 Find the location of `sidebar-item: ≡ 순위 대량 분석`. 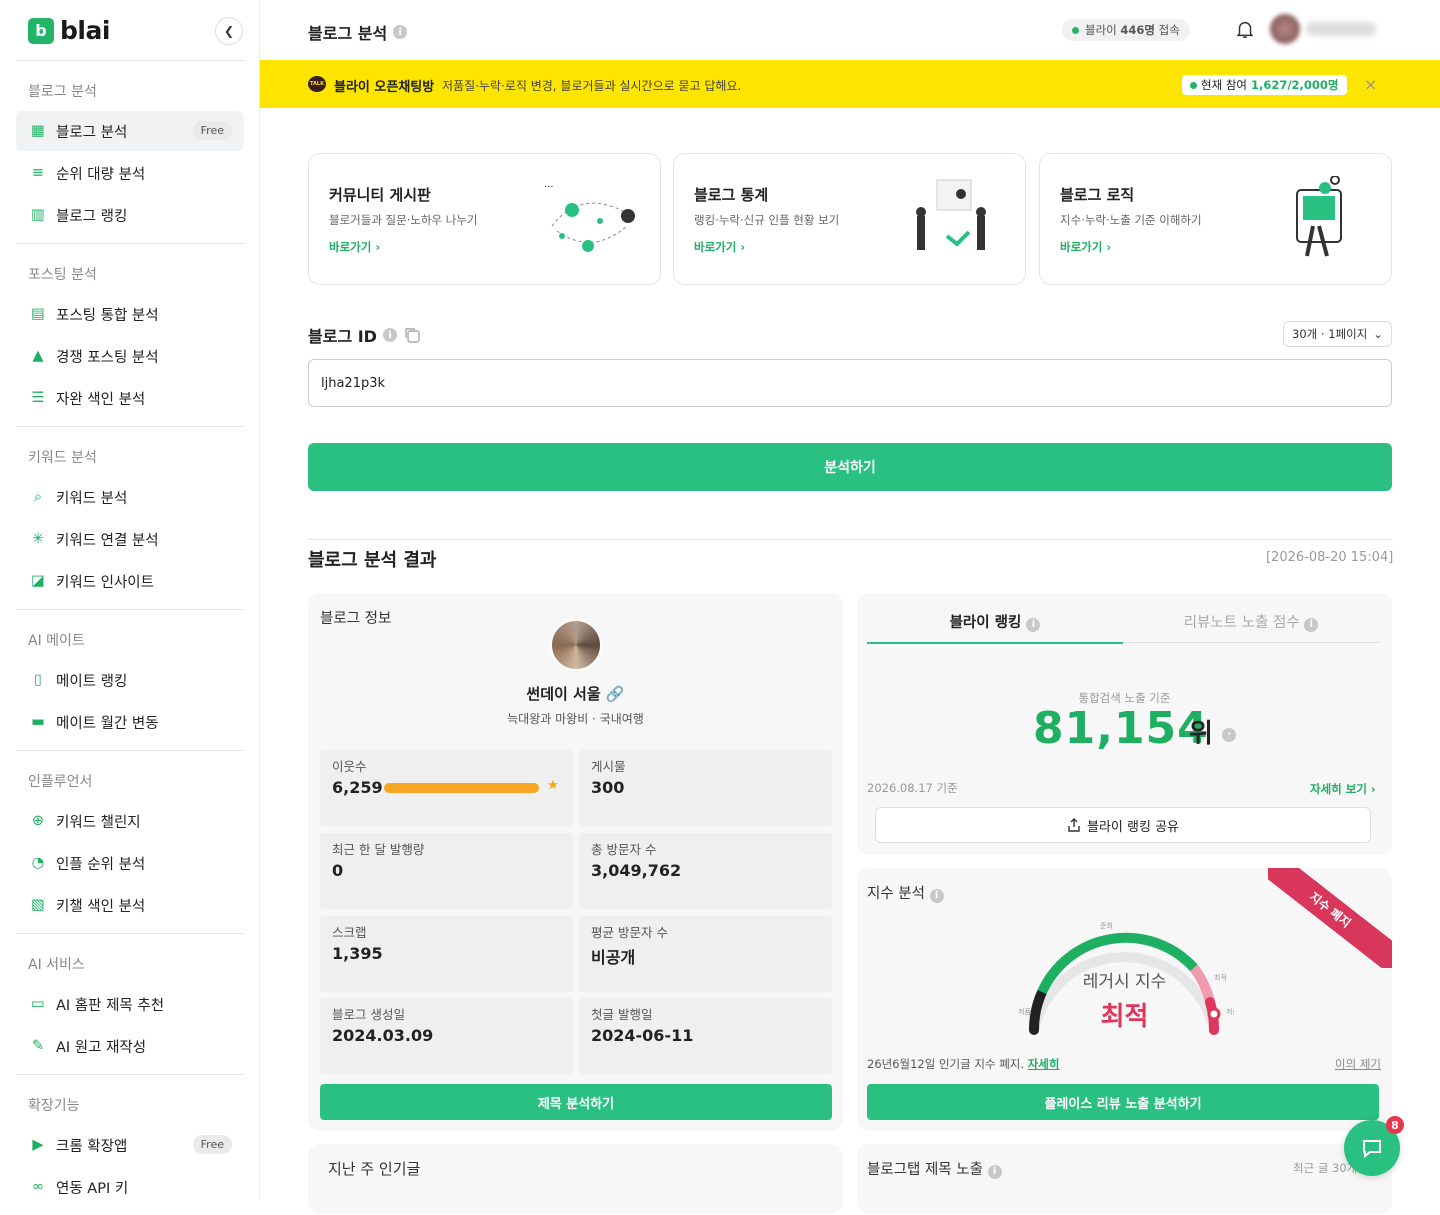

sidebar-item: ≡ 순위 대량 분석 is located at coordinates (130, 173).